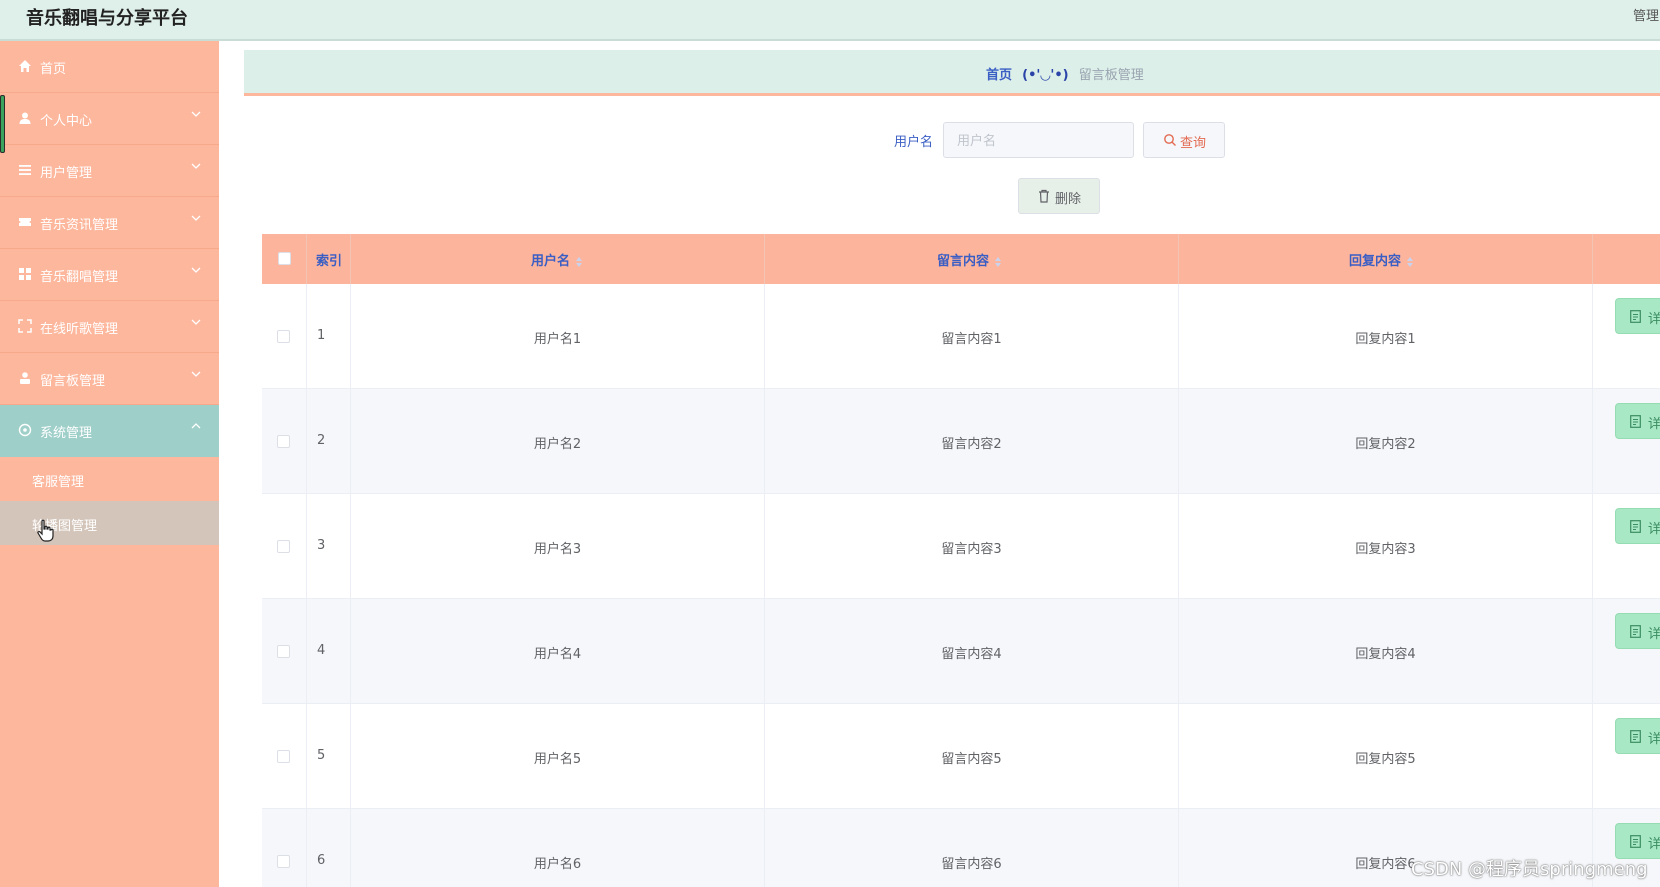  What do you see at coordinates (321, 860) in the screenshot?
I see `index-text: 6` at bounding box center [321, 860].